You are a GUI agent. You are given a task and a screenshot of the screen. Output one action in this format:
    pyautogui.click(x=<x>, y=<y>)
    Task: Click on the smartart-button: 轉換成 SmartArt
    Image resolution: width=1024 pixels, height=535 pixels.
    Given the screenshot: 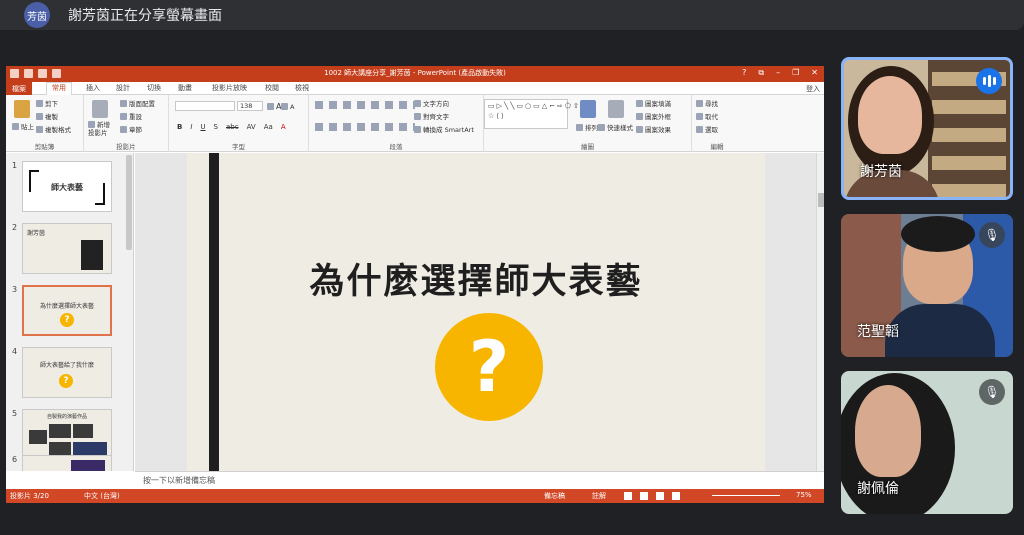 What is the action you would take?
    pyautogui.click(x=444, y=129)
    